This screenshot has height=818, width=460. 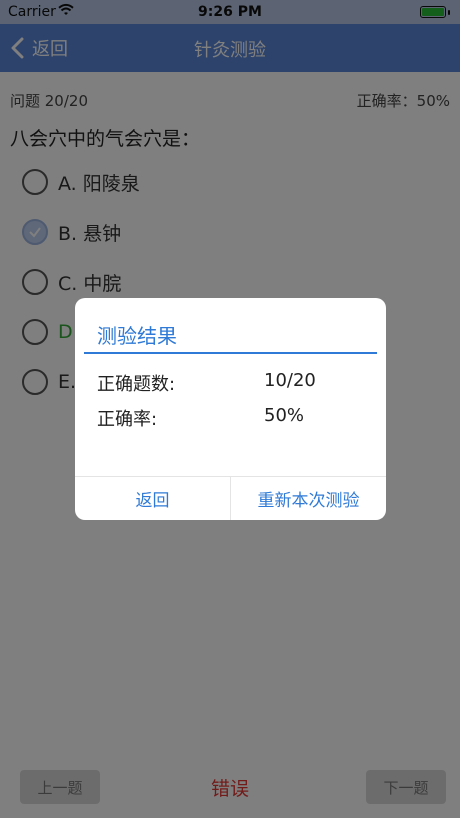 What do you see at coordinates (308, 498) in the screenshot?
I see `dialog-retry-button: 重新本次测验` at bounding box center [308, 498].